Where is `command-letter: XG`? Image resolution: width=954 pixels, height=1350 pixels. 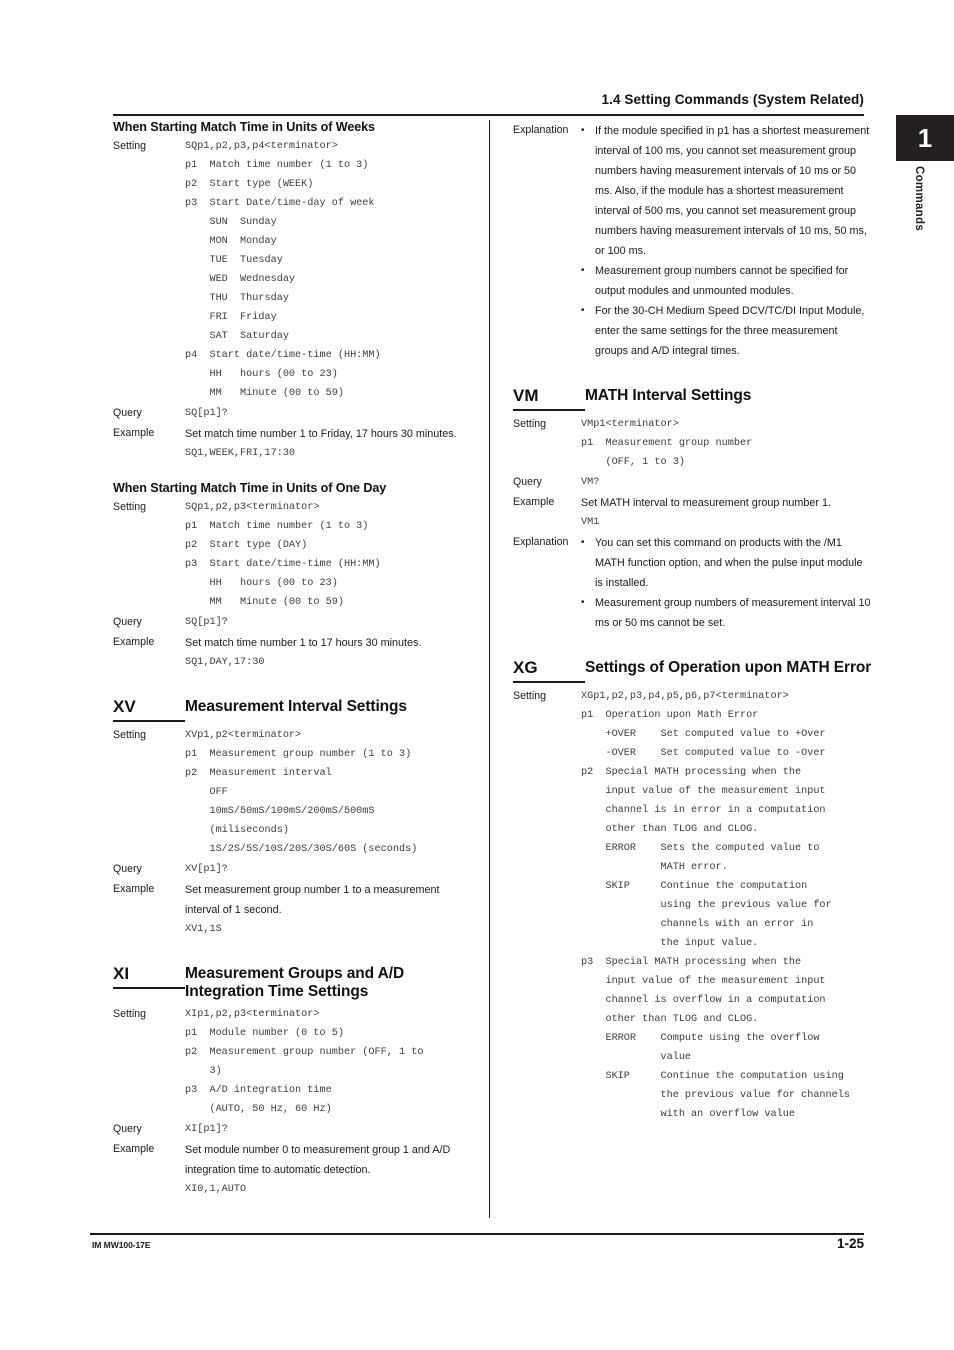 command-letter: XG is located at coordinates (549, 670).